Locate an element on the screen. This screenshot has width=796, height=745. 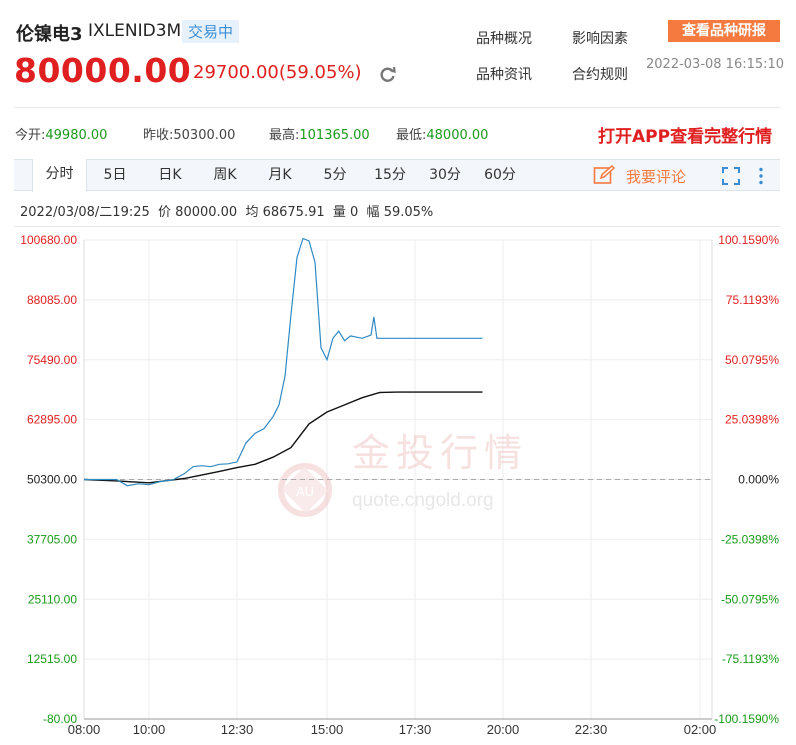
watermark: AU 金投行情 quote.cngold.org is located at coordinates (403, 474).